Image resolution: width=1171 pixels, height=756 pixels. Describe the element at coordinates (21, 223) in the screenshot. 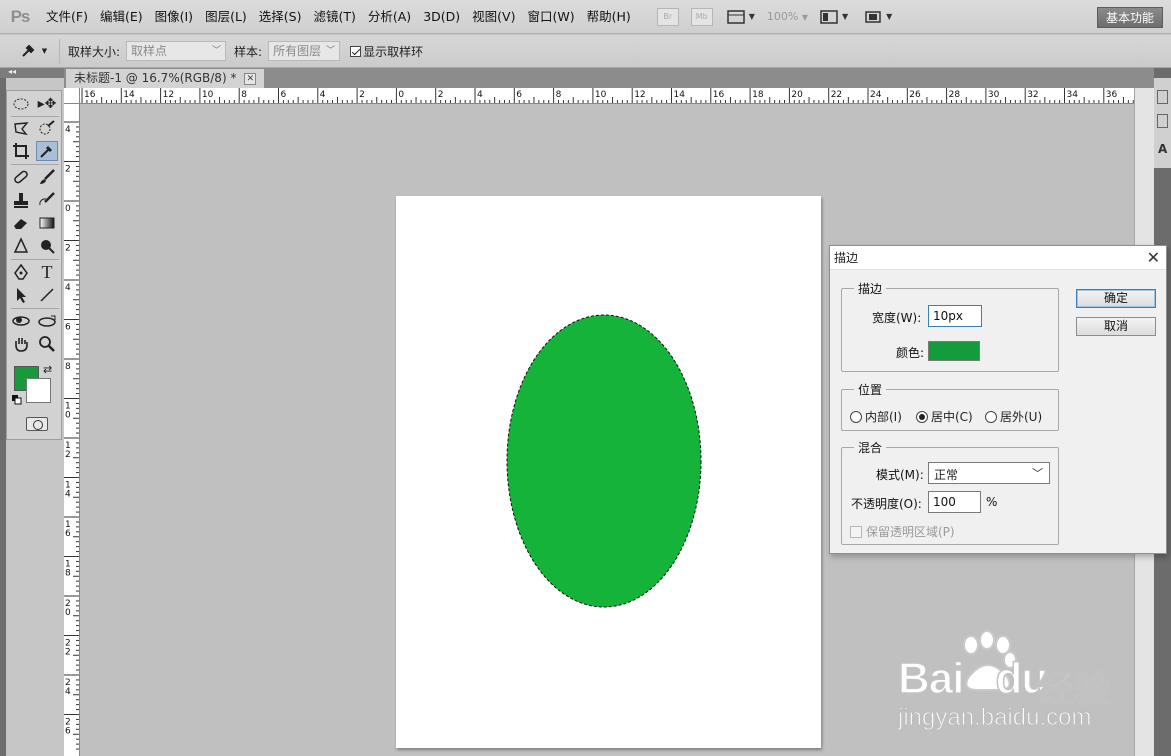

I see `eraser-tool-icon` at that location.